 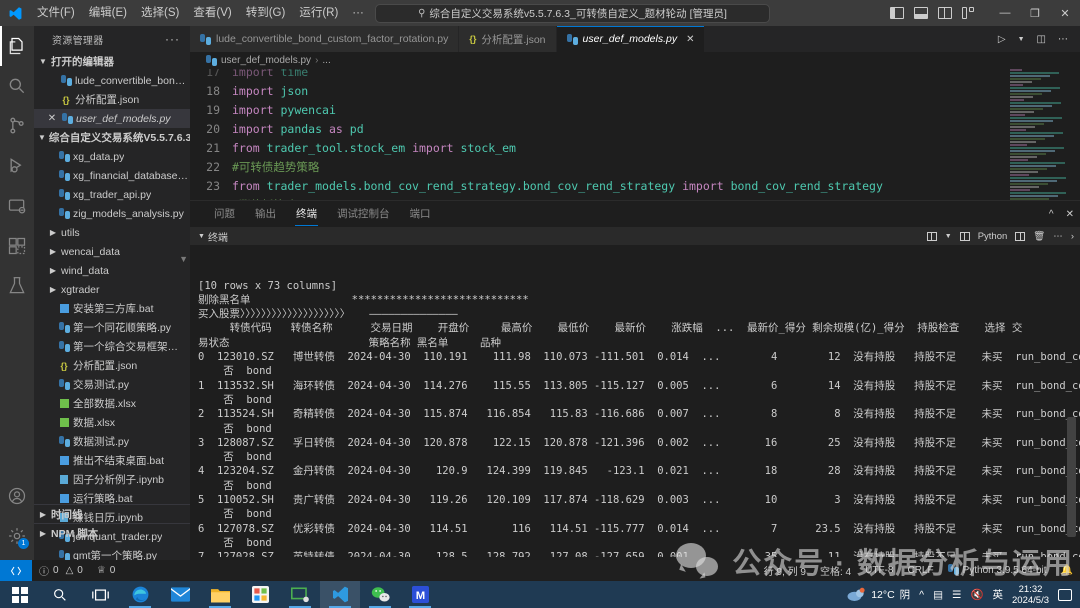 What do you see at coordinates (17, 126) in the screenshot?
I see `sidebar-item-source-control` at bounding box center [17, 126].